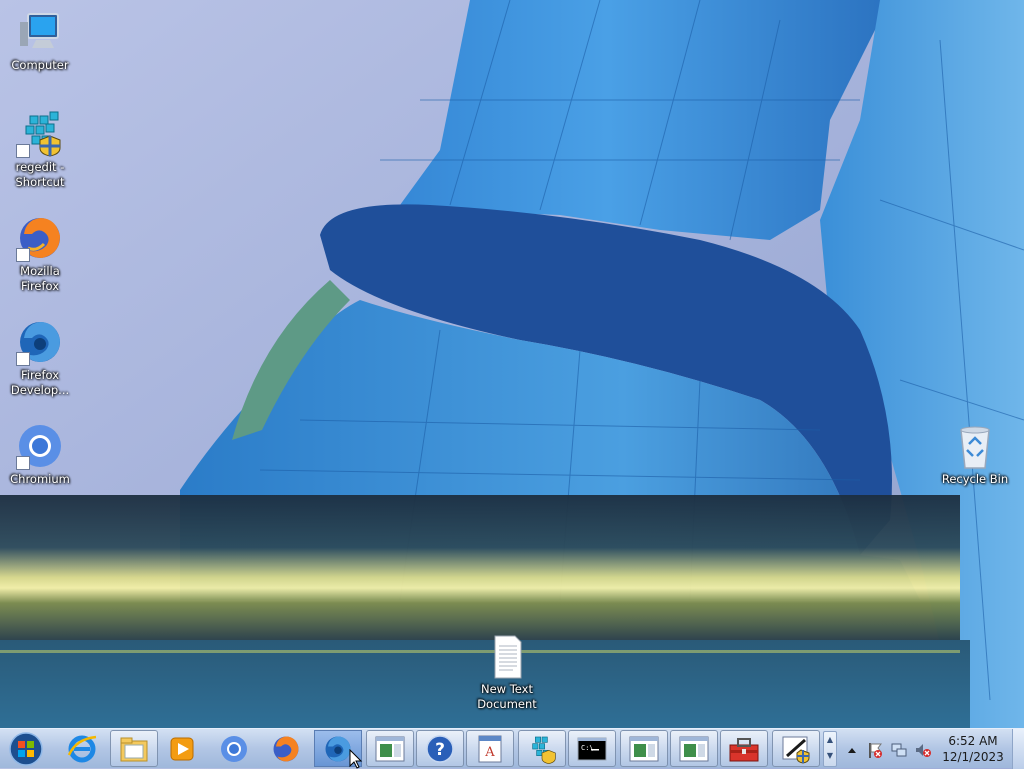 The height and width of the screenshot is (769, 1024). Describe the element at coordinates (40, 150) in the screenshot. I see `desktop-icon-regedit: regedit - Shortcut` at that location.